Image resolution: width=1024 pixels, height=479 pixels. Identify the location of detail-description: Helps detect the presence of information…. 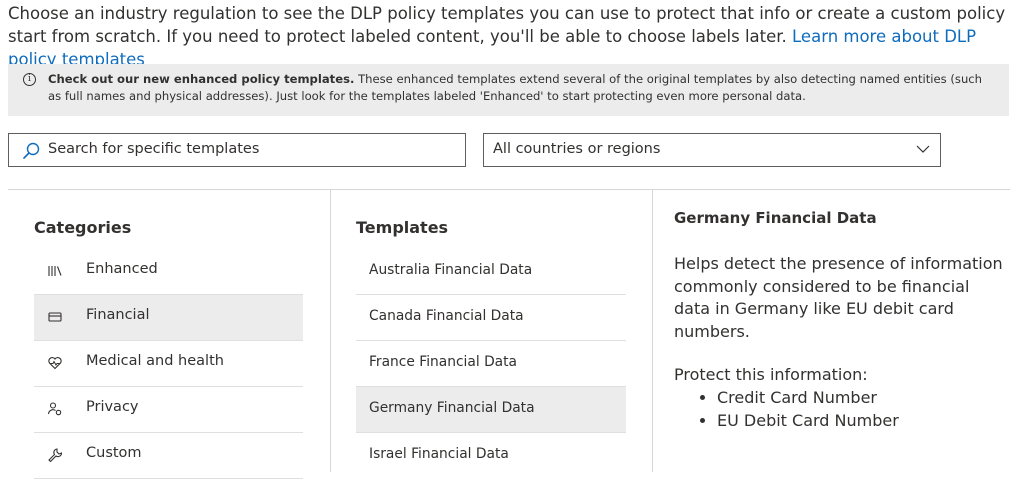
(838, 297).